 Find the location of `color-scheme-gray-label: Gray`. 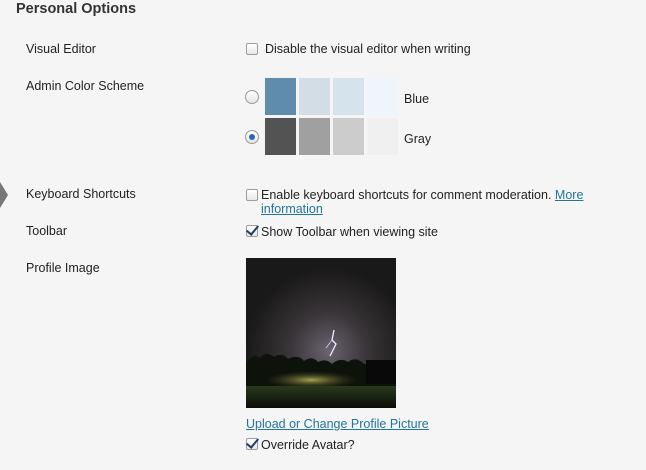

color-scheme-gray-label: Gray is located at coordinates (417, 139).